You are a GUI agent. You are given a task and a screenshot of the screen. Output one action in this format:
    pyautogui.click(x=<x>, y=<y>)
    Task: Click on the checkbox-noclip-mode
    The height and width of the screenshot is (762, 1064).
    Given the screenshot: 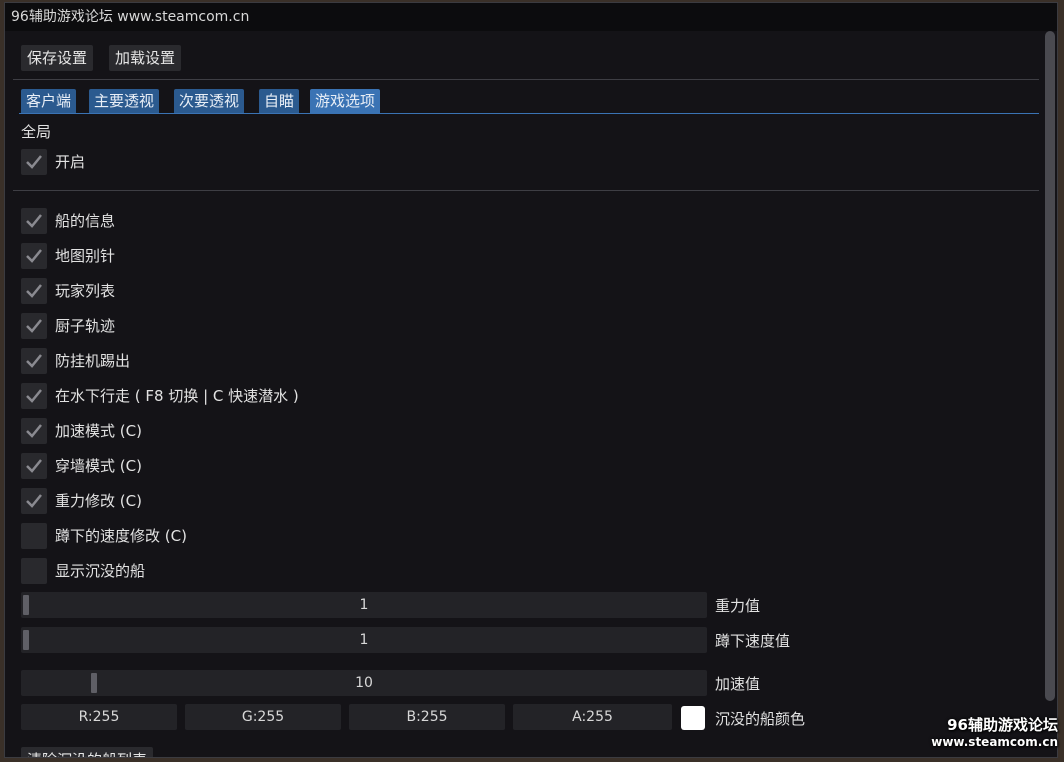 What is the action you would take?
    pyautogui.click(x=34, y=466)
    